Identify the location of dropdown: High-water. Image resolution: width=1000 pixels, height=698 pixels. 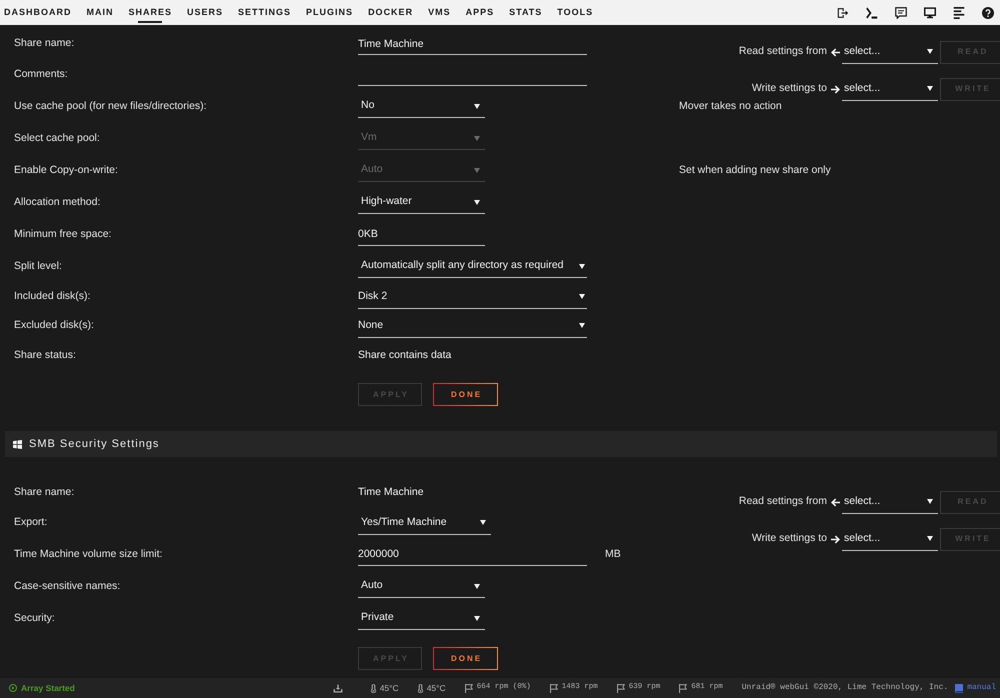
(421, 202).